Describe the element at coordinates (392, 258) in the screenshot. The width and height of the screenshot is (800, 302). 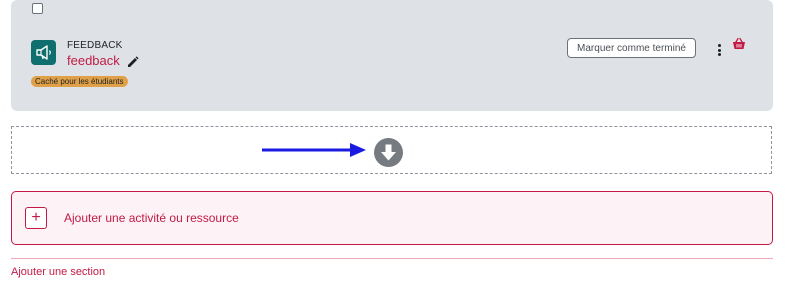
I see `section-divider` at that location.